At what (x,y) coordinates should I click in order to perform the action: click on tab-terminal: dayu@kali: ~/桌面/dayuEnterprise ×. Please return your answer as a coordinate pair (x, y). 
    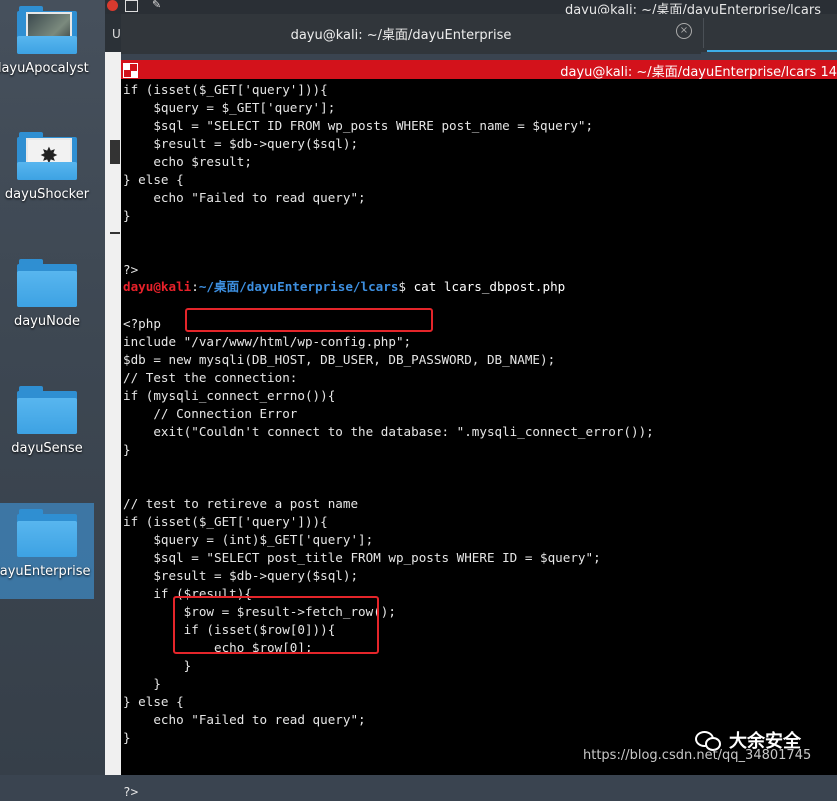
    Looking at the image, I should click on (411, 34).